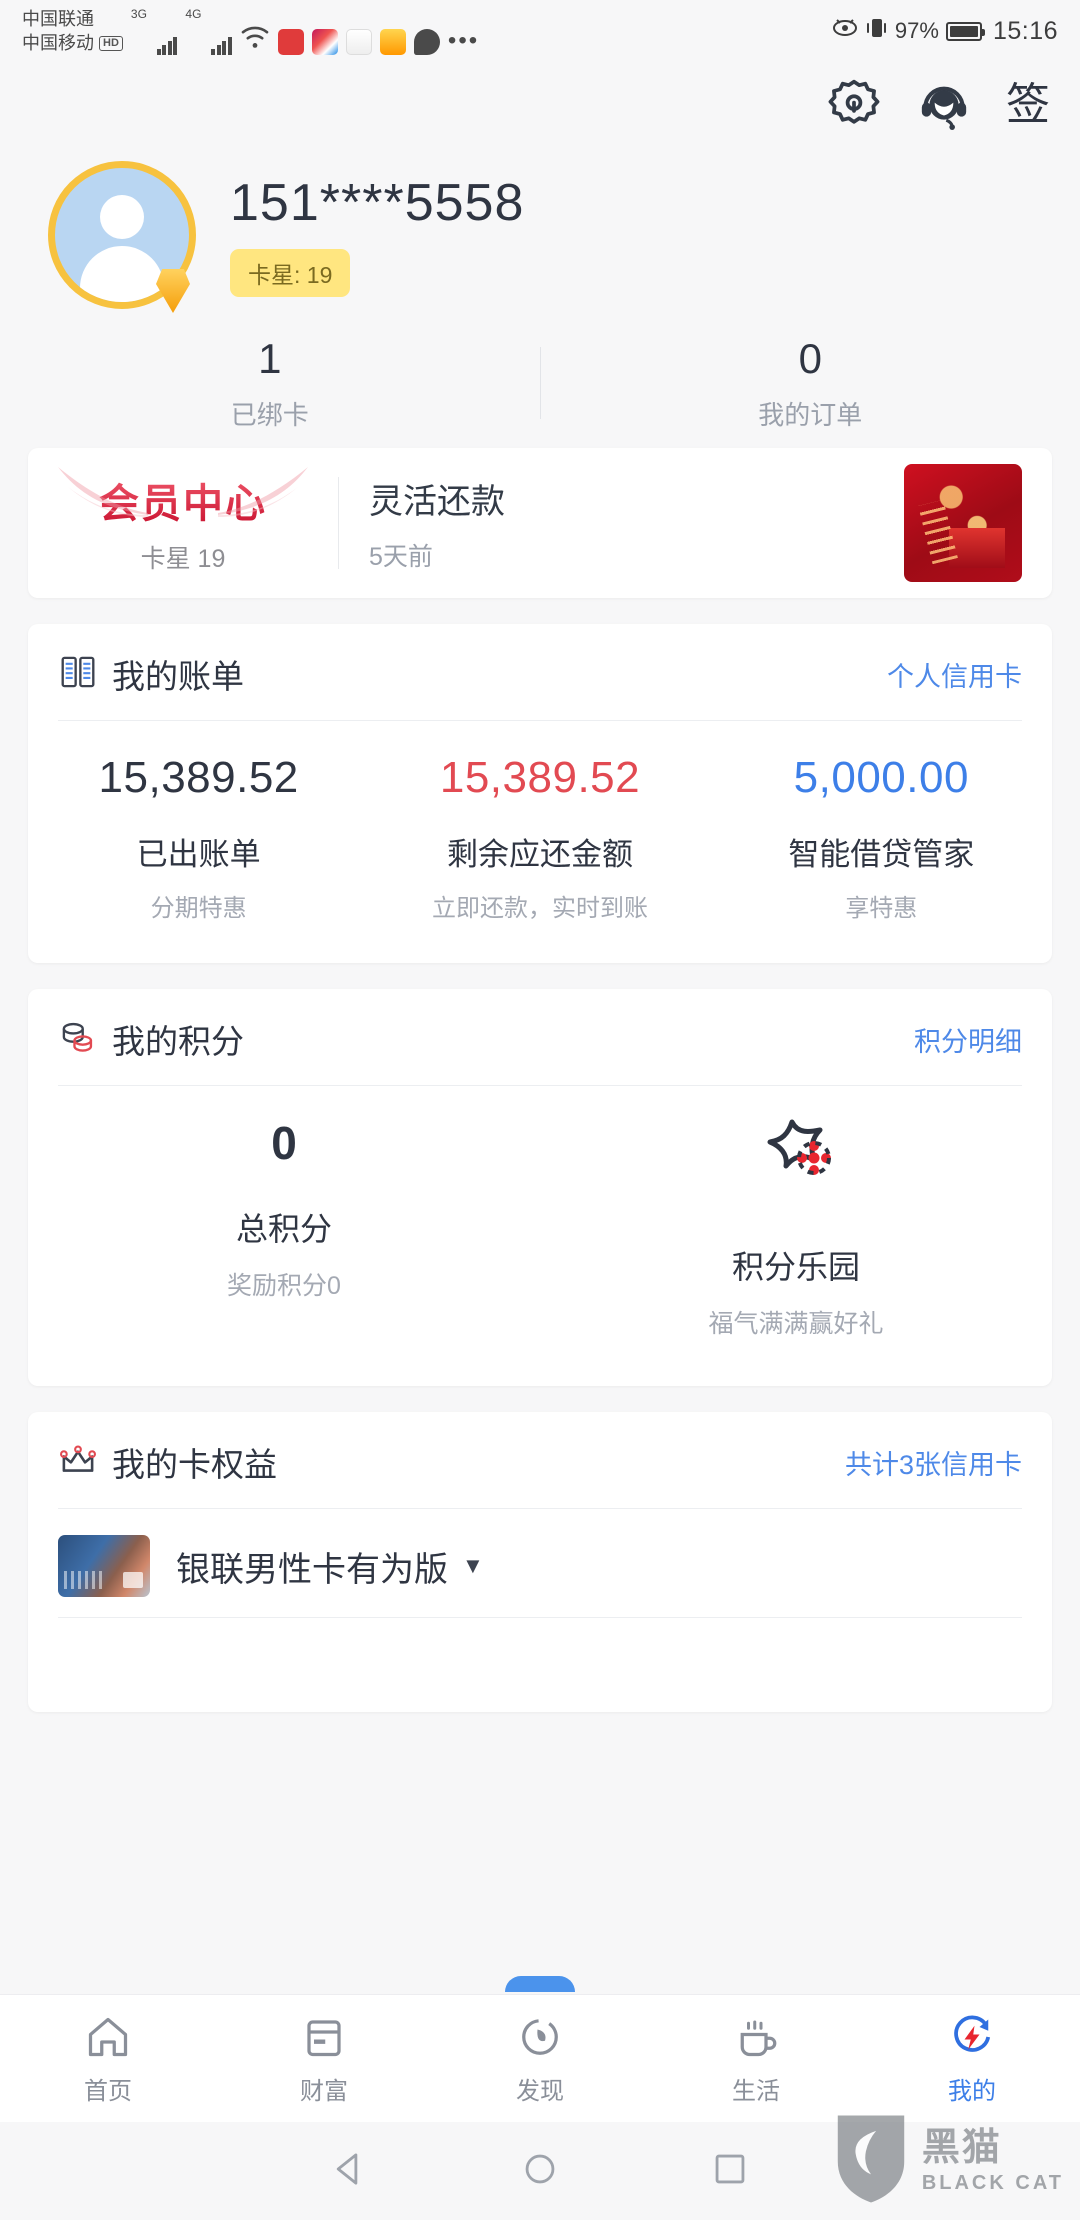 The width and height of the screenshot is (1080, 2220). I want to click on bill-card-header: 我的账单 个人信用卡, so click(540, 672).